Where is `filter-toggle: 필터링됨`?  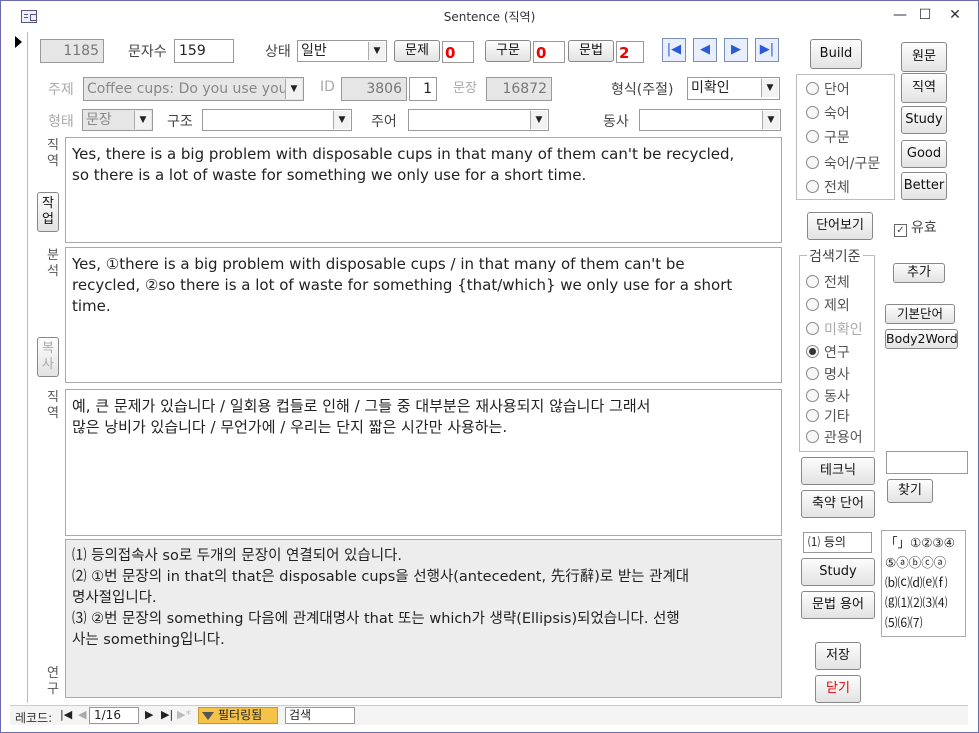
filter-toggle: 필터링됨 is located at coordinates (238, 715).